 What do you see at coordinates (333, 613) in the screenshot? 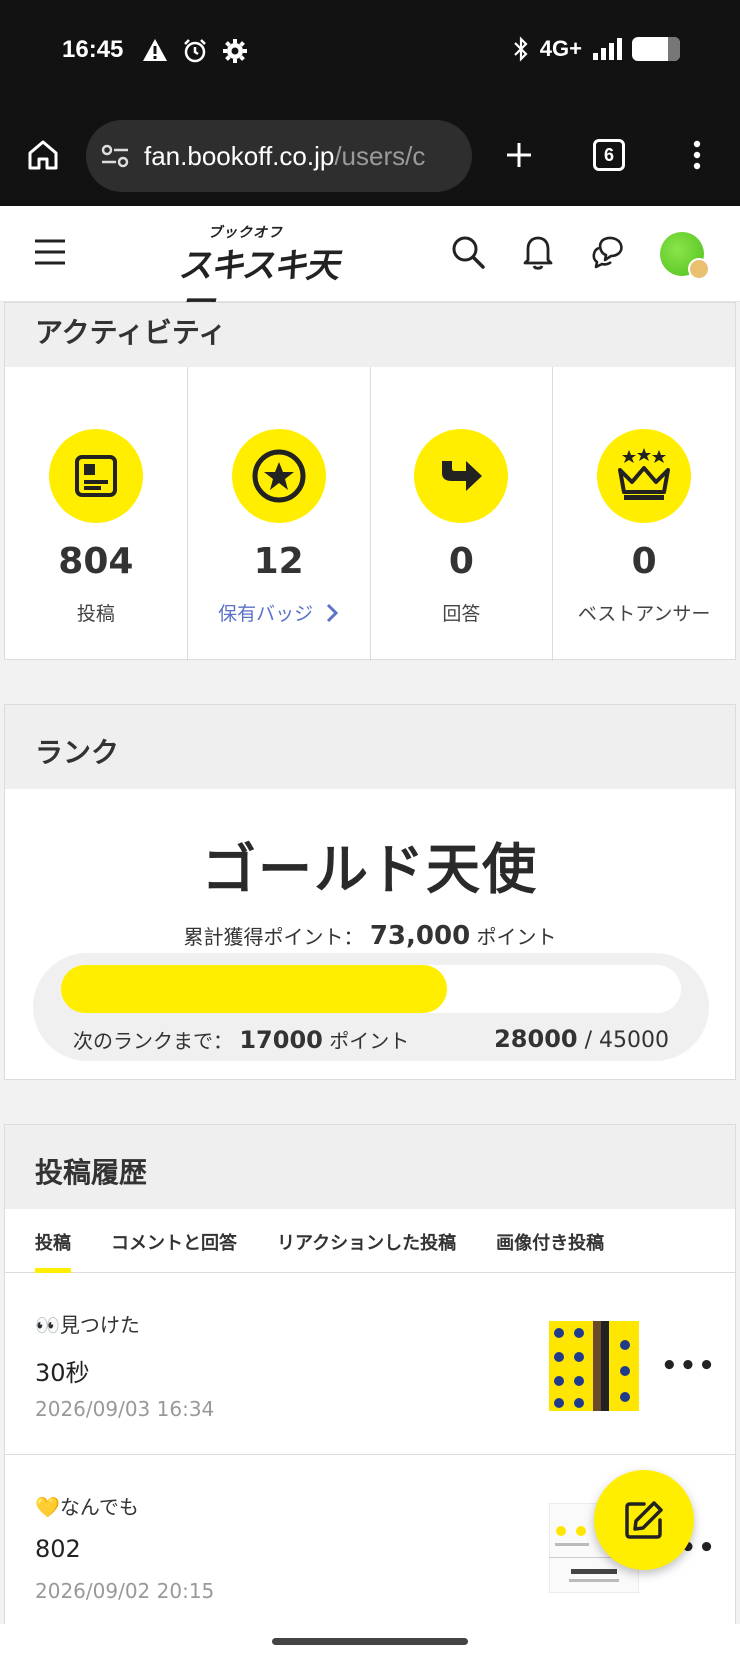
I see `chevron-right-icon` at bounding box center [333, 613].